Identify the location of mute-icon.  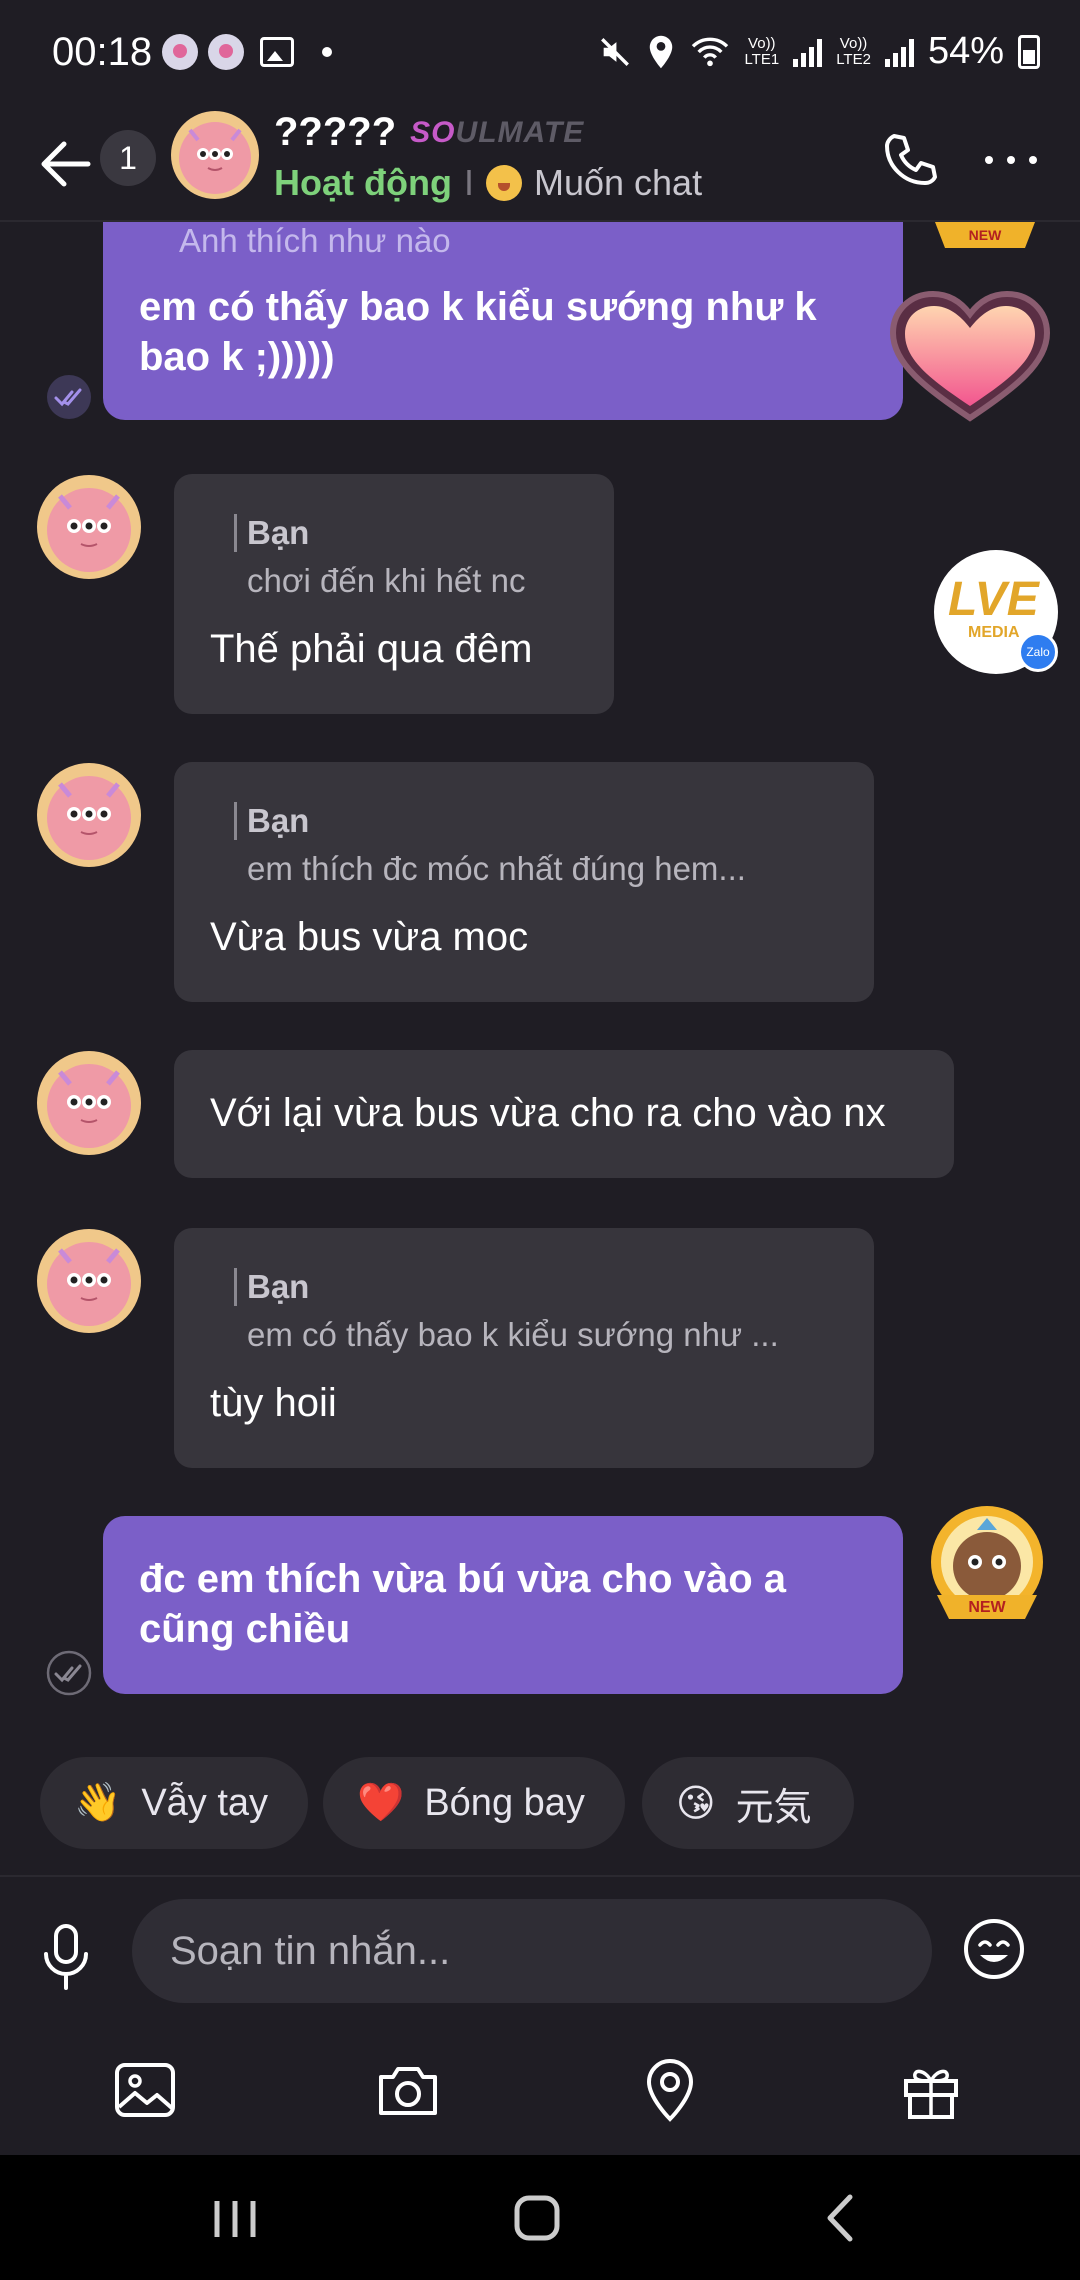
(615, 51).